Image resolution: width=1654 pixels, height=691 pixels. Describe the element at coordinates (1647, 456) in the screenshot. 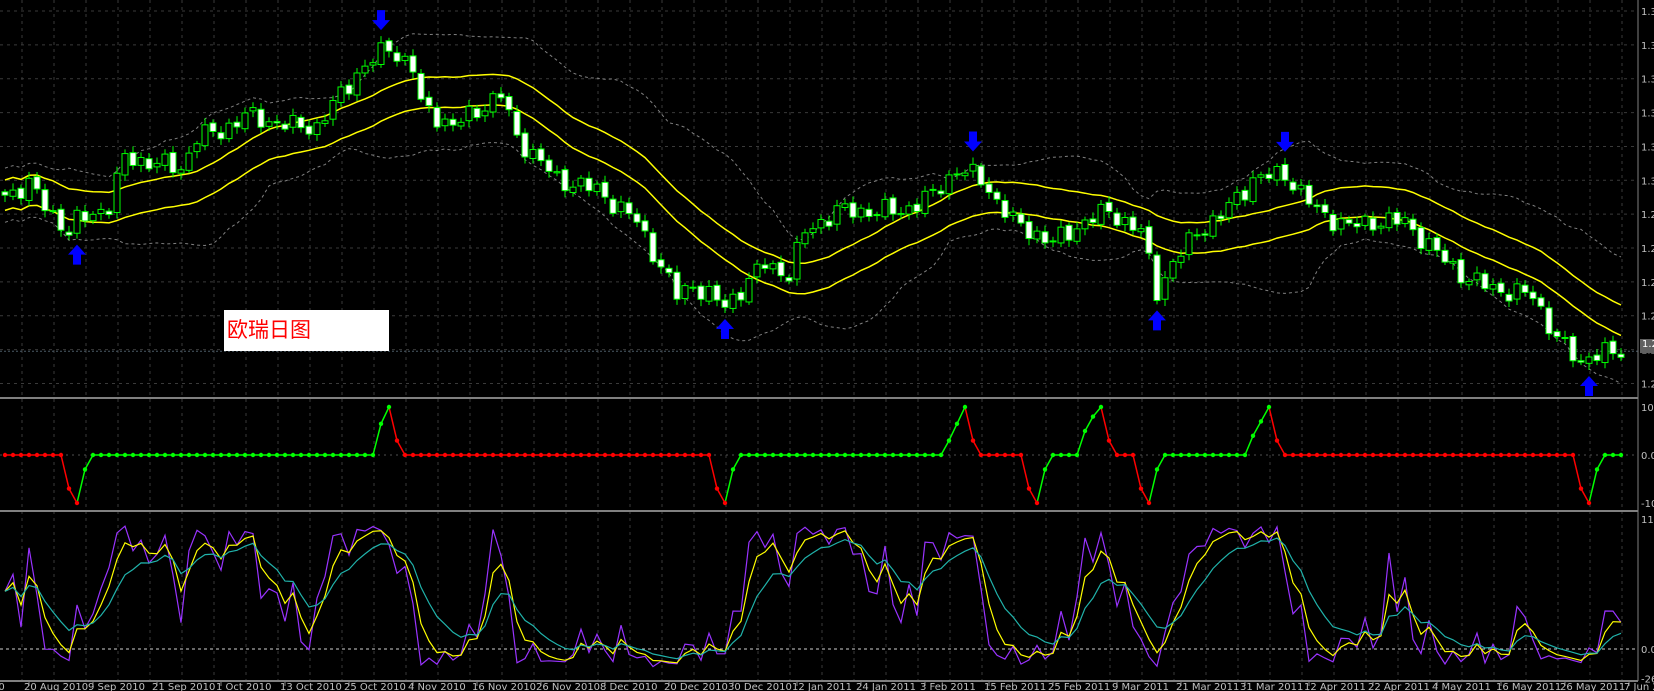

I see `trend-axis-label: 0.0` at that location.